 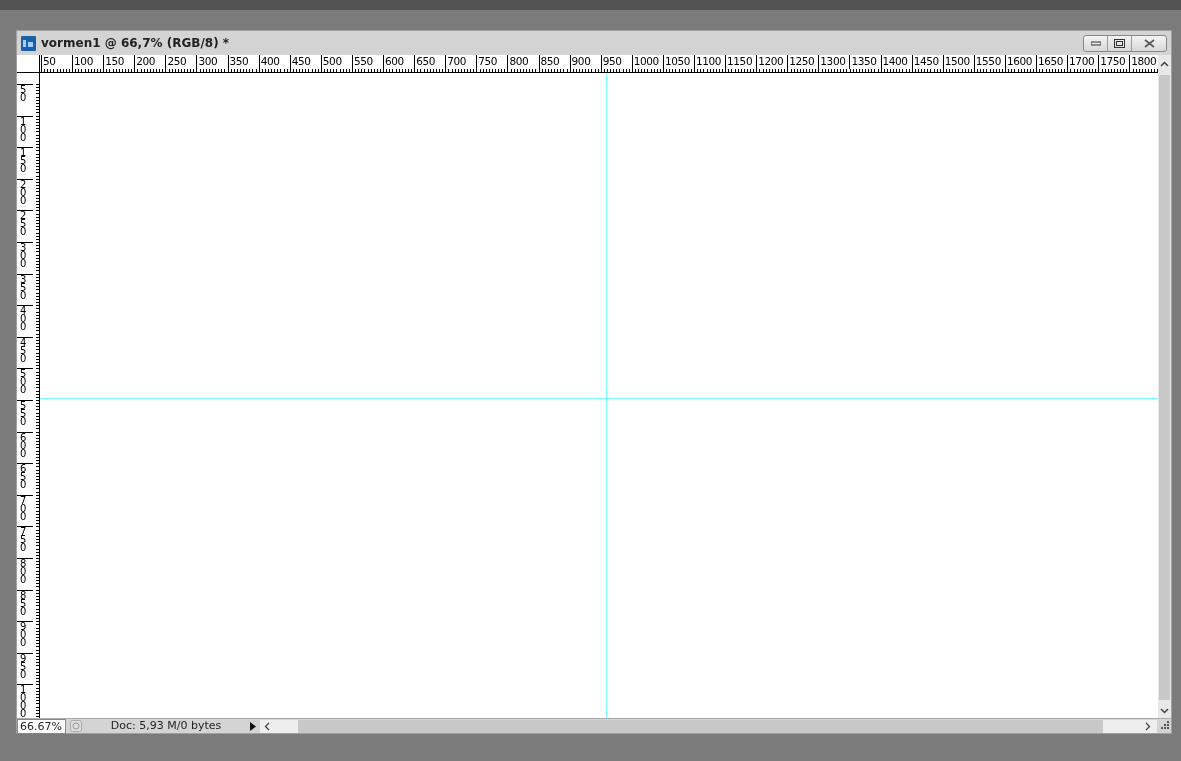 I want to click on restore-icon, so click(x=1119, y=43).